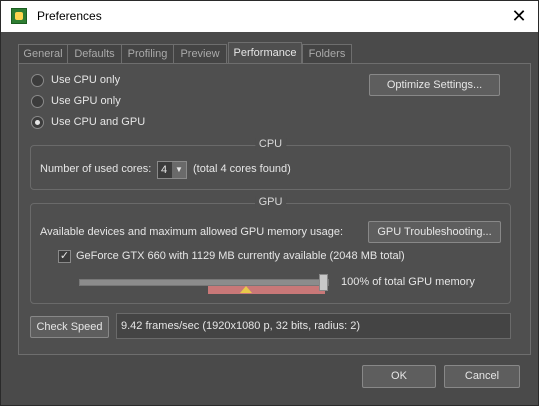  I want to click on cancel-button: Cancel, so click(482, 376).